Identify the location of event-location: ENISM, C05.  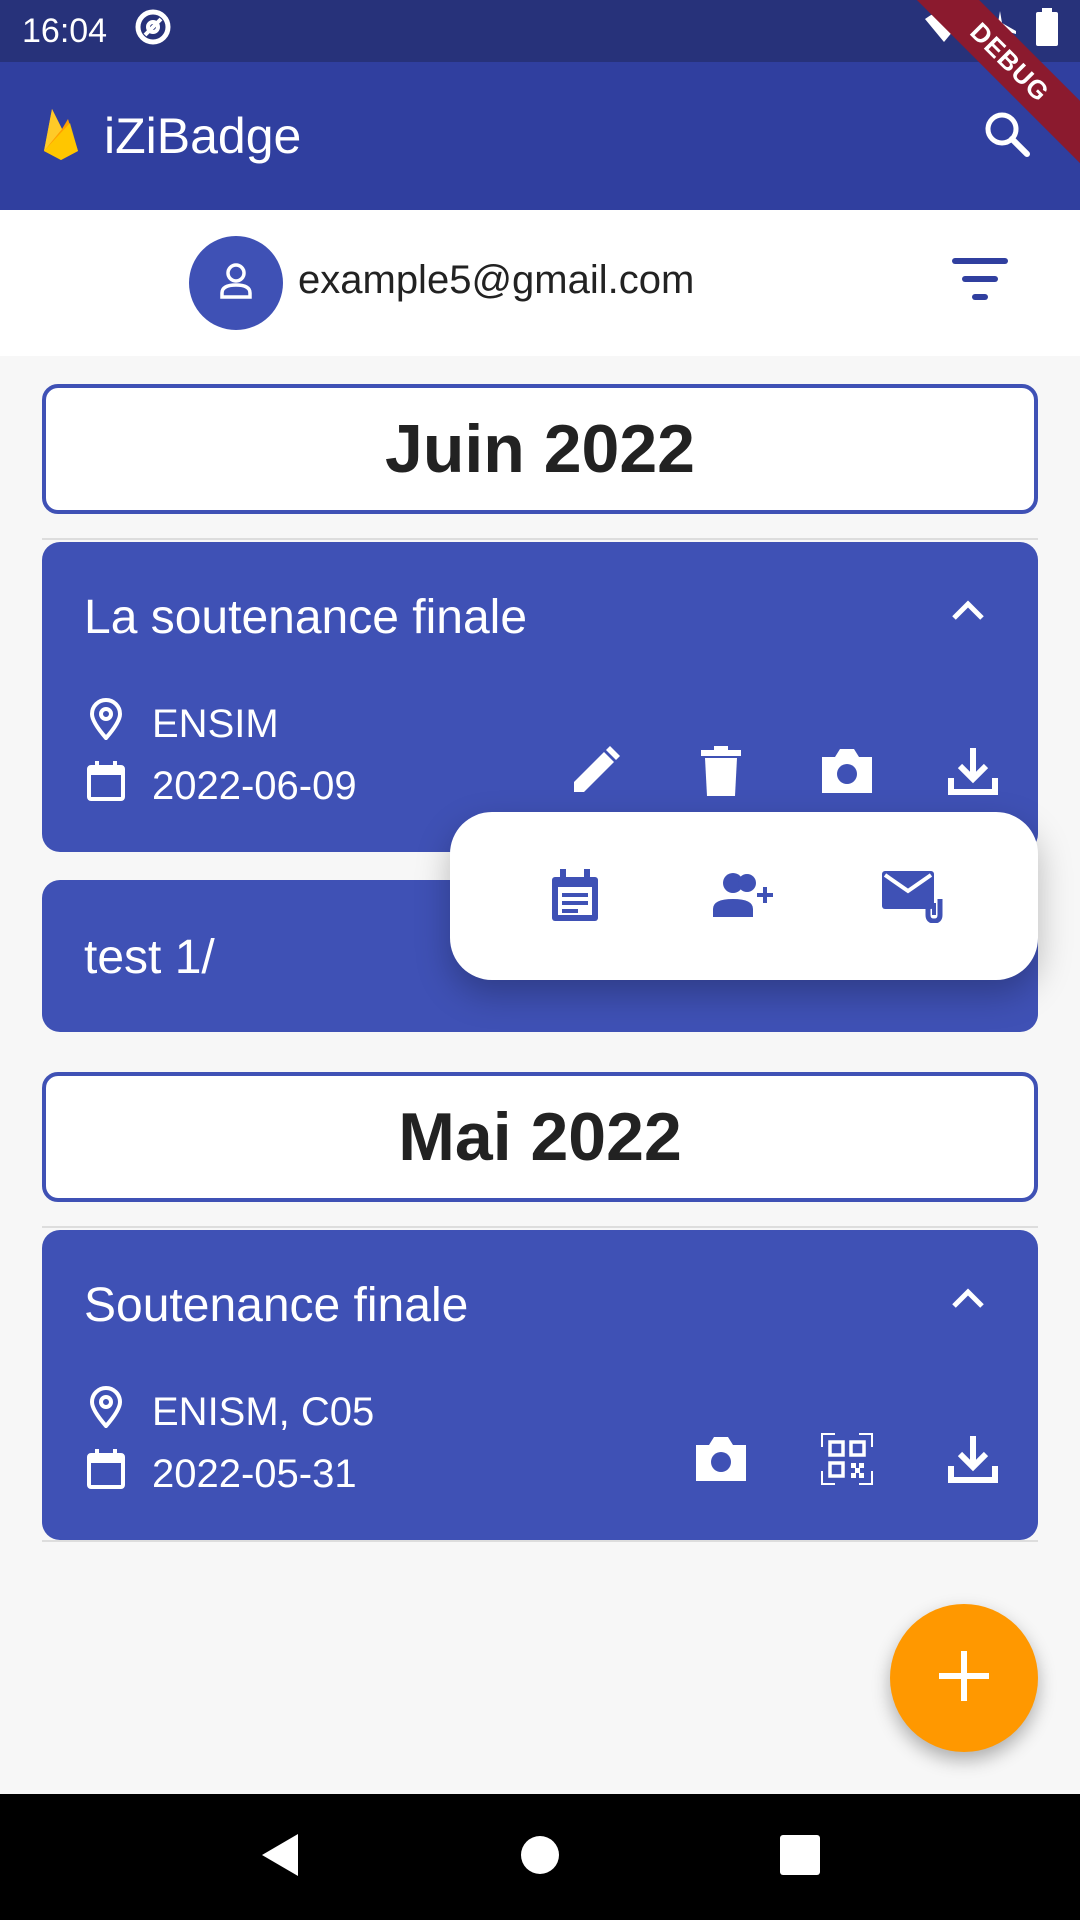
(263, 1411).